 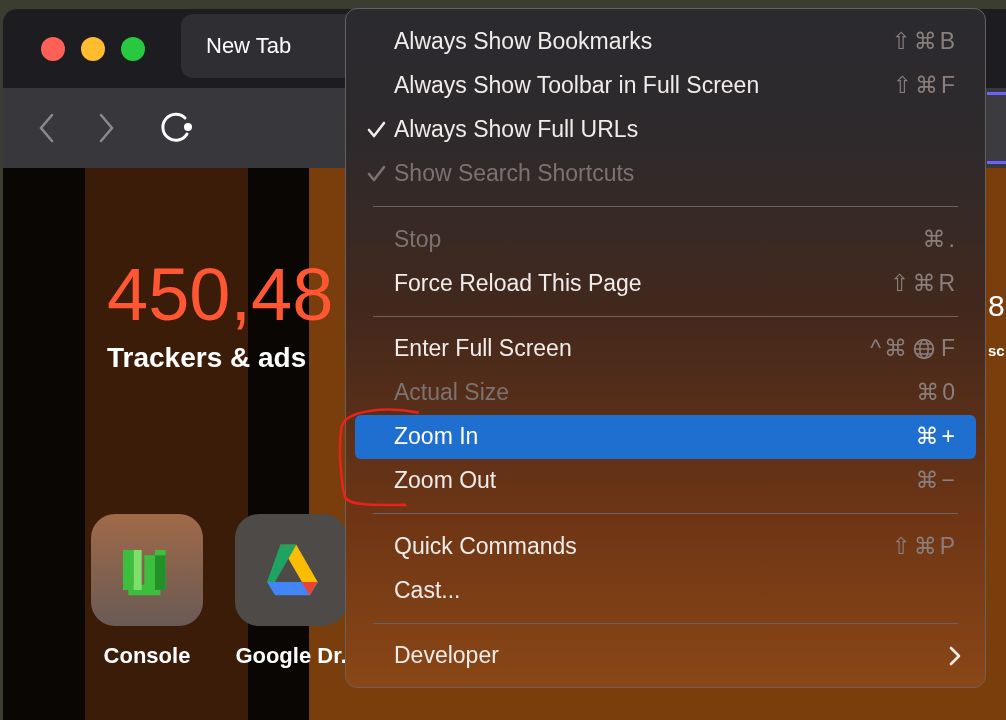 I want to click on menu-item: Zoom In ⌘+, so click(x=665, y=436).